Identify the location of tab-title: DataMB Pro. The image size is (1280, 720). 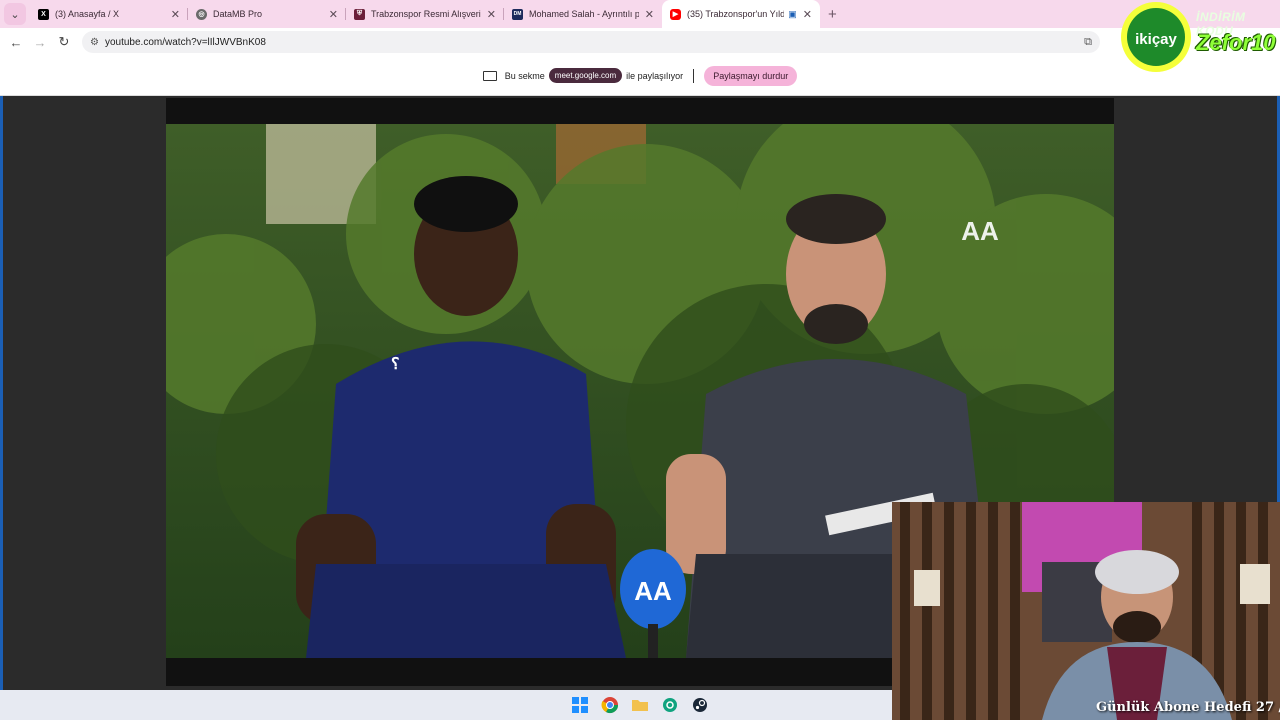
(238, 14).